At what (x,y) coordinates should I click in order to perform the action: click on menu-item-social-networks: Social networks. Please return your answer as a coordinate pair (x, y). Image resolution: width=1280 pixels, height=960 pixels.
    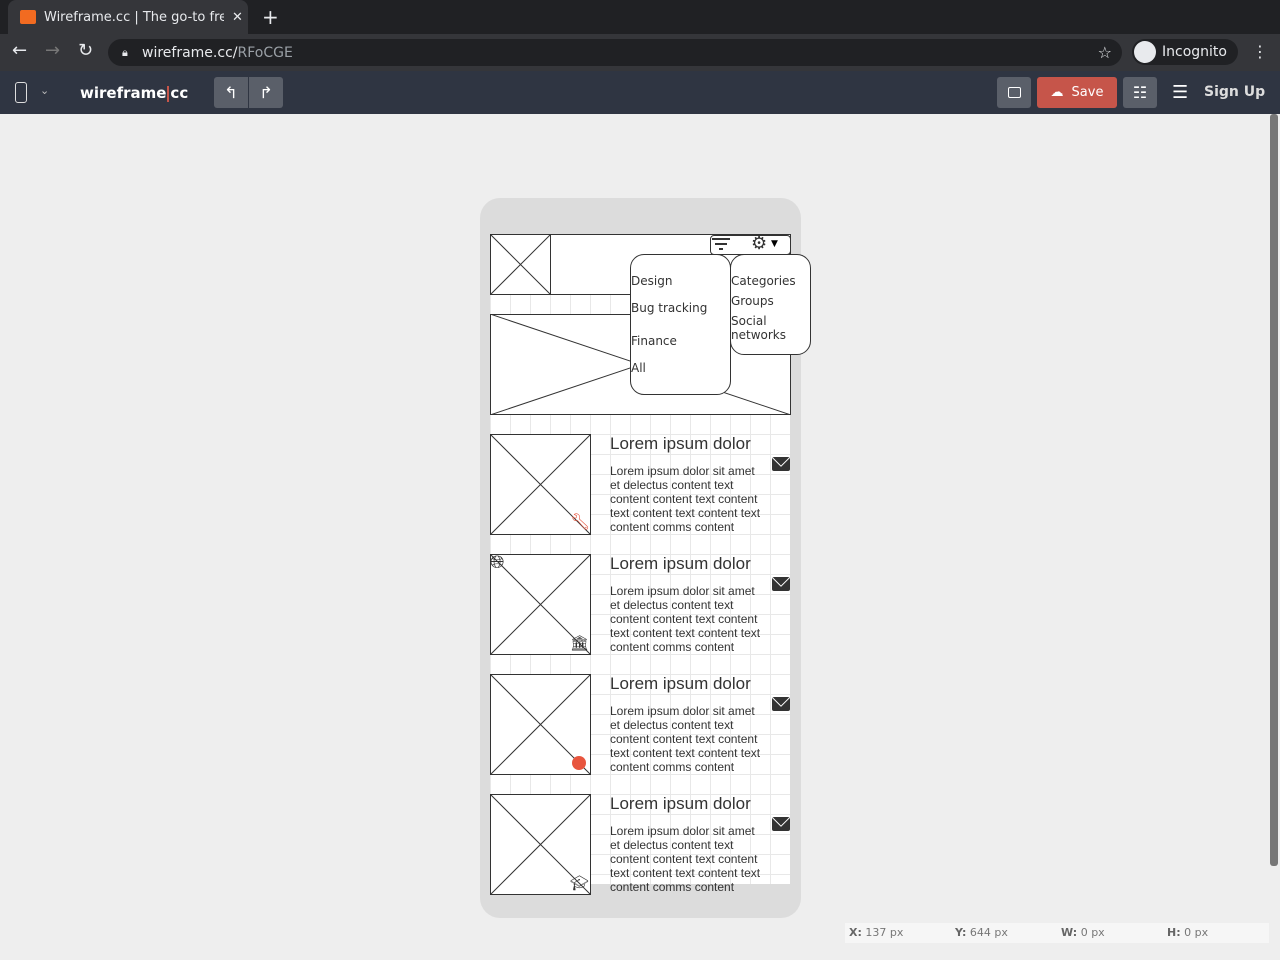
    Looking at the image, I should click on (758, 328).